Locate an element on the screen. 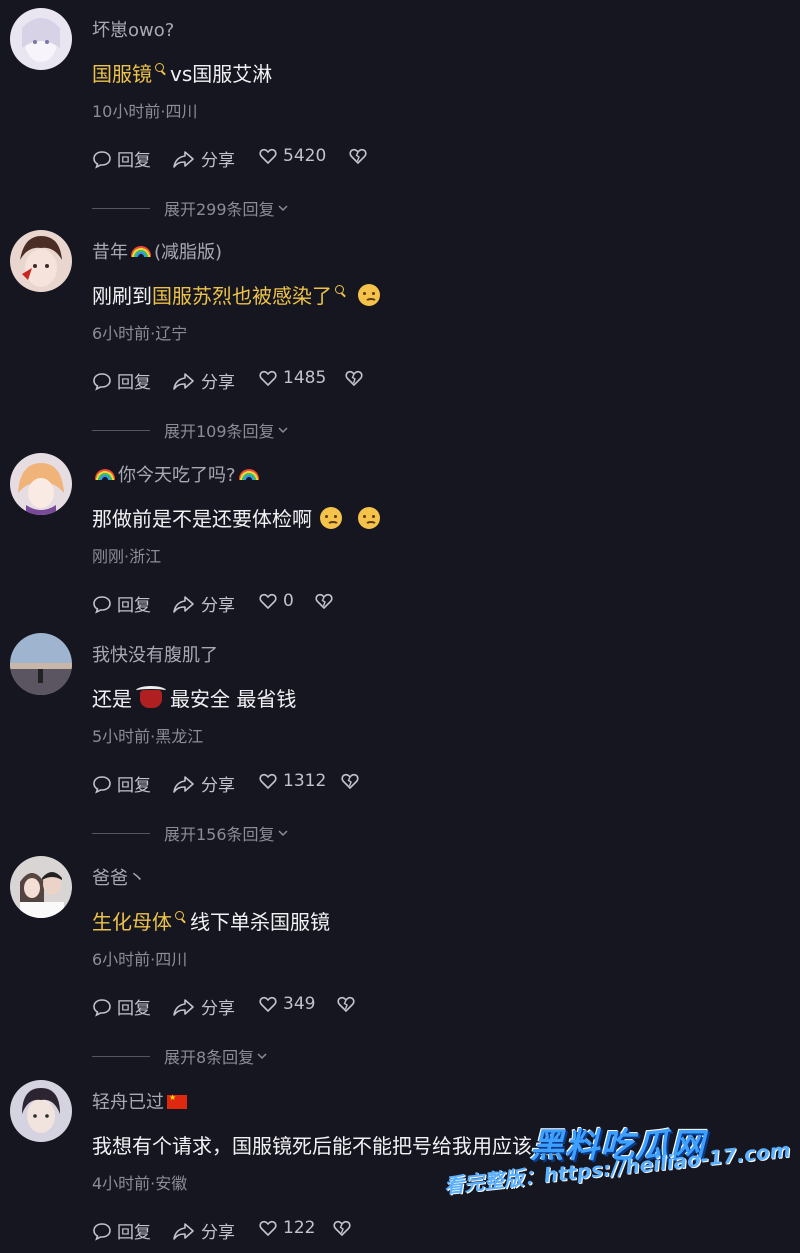  comment-meta: 6小时前·辽宁 is located at coordinates (140, 333).